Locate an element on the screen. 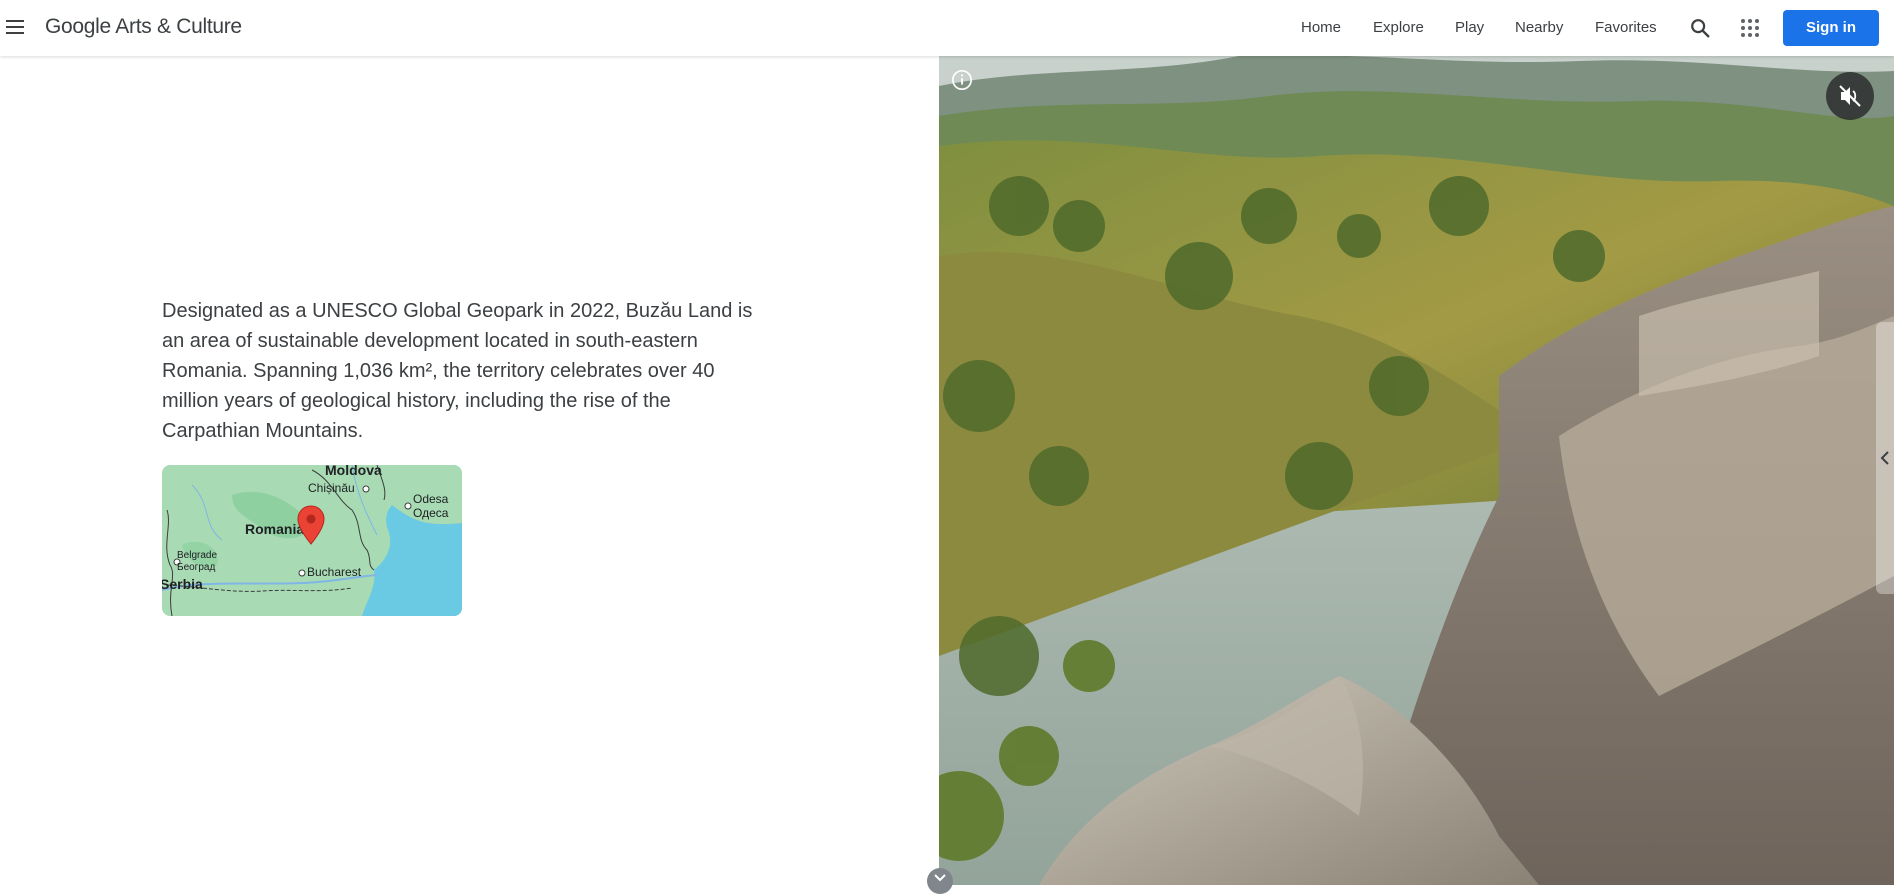  map-label-odesa: Odesa is located at coordinates (431, 499).